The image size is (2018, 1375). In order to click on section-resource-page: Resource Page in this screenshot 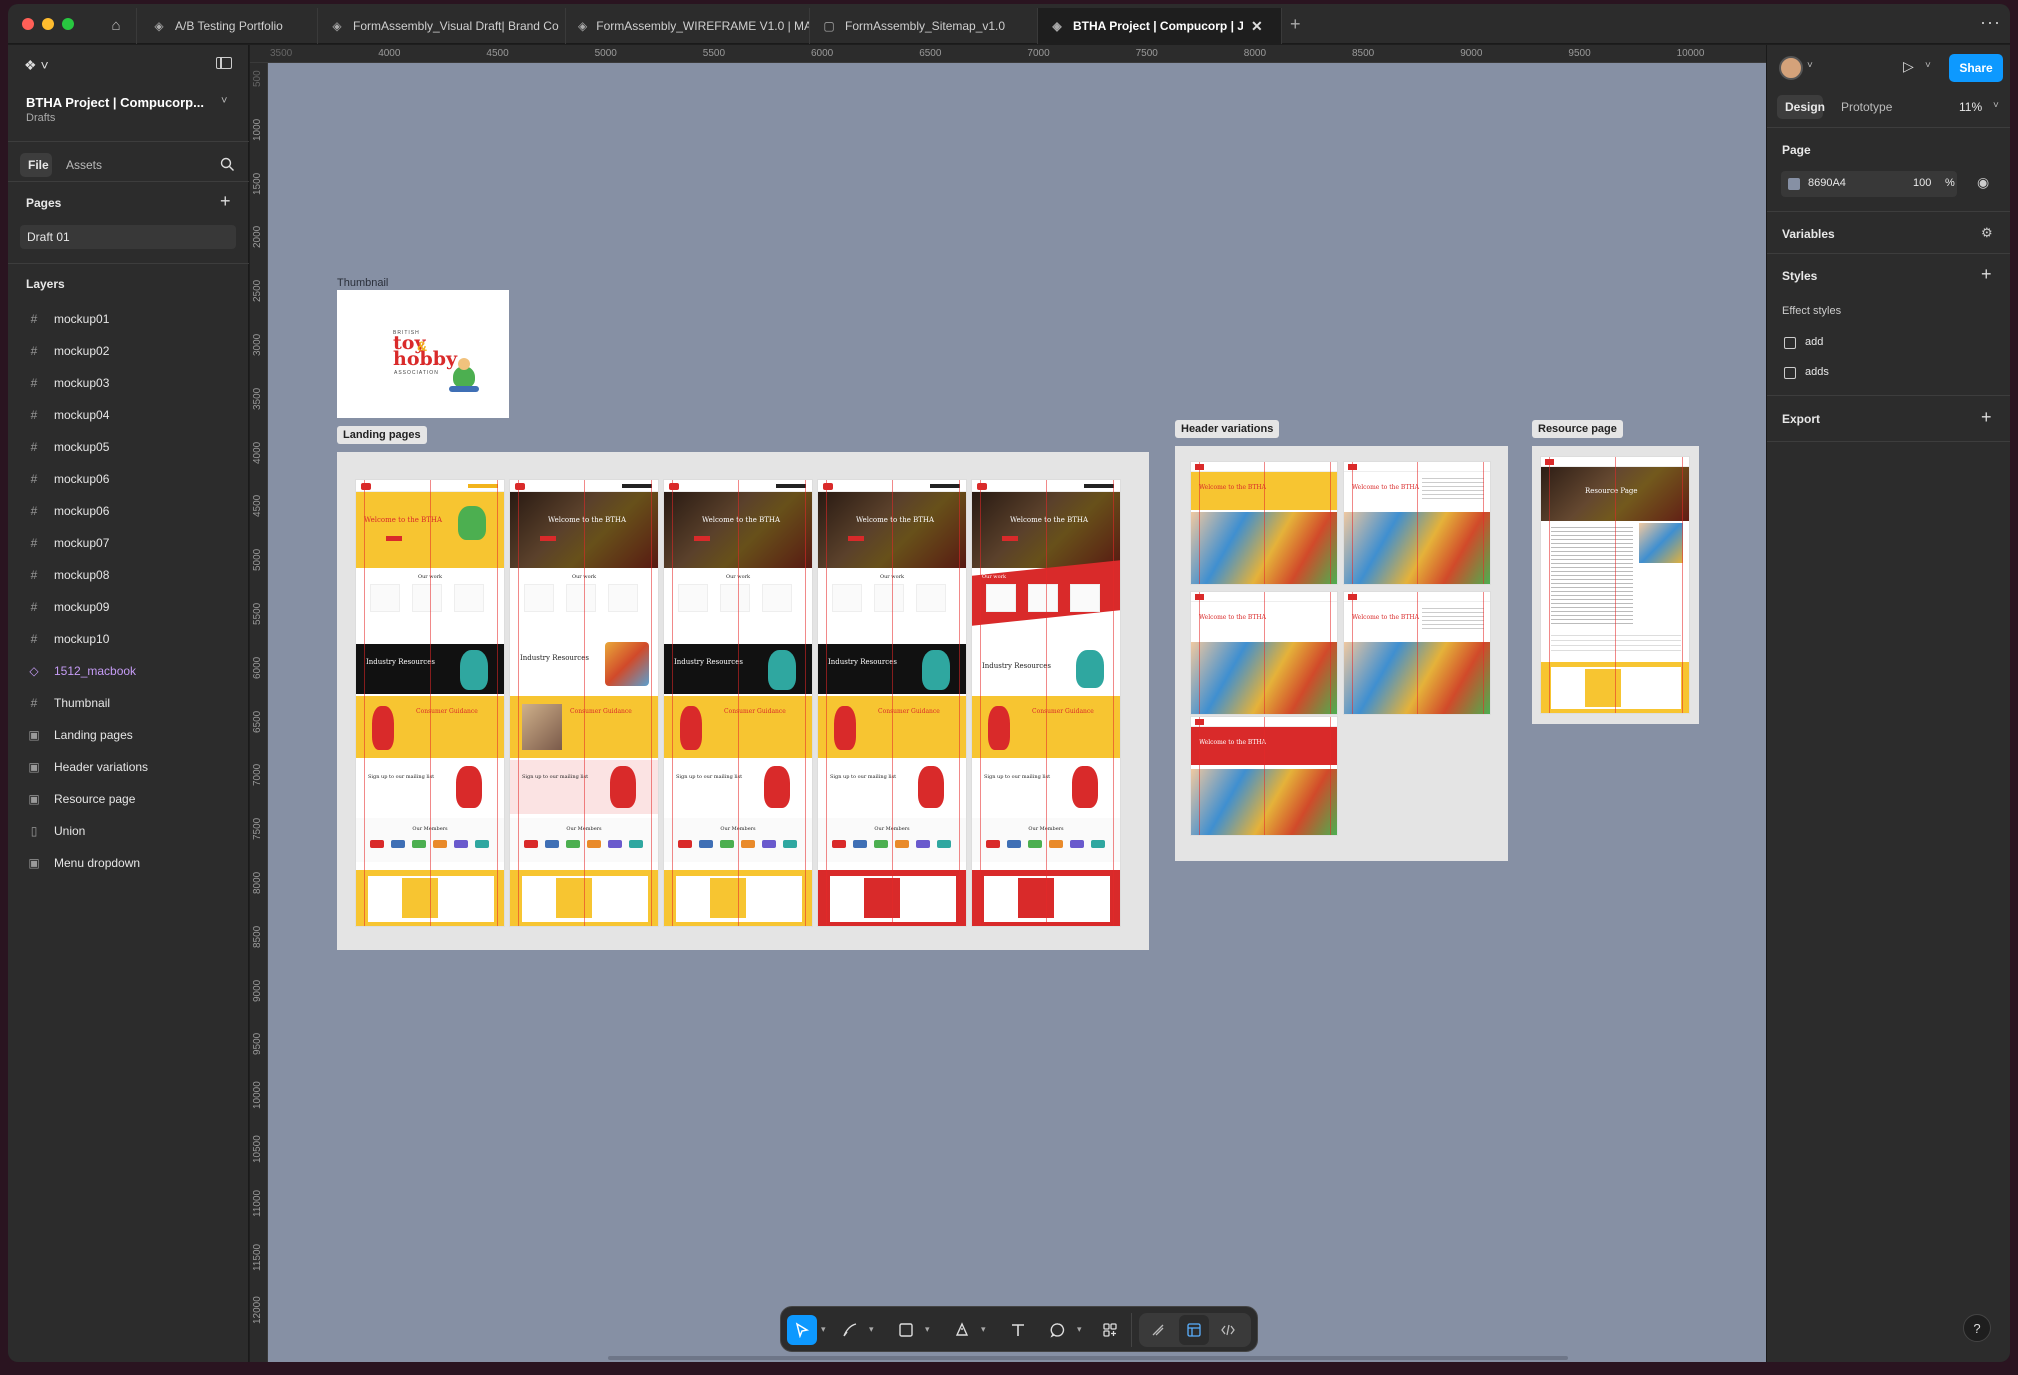, I will do `click(1615, 585)`.